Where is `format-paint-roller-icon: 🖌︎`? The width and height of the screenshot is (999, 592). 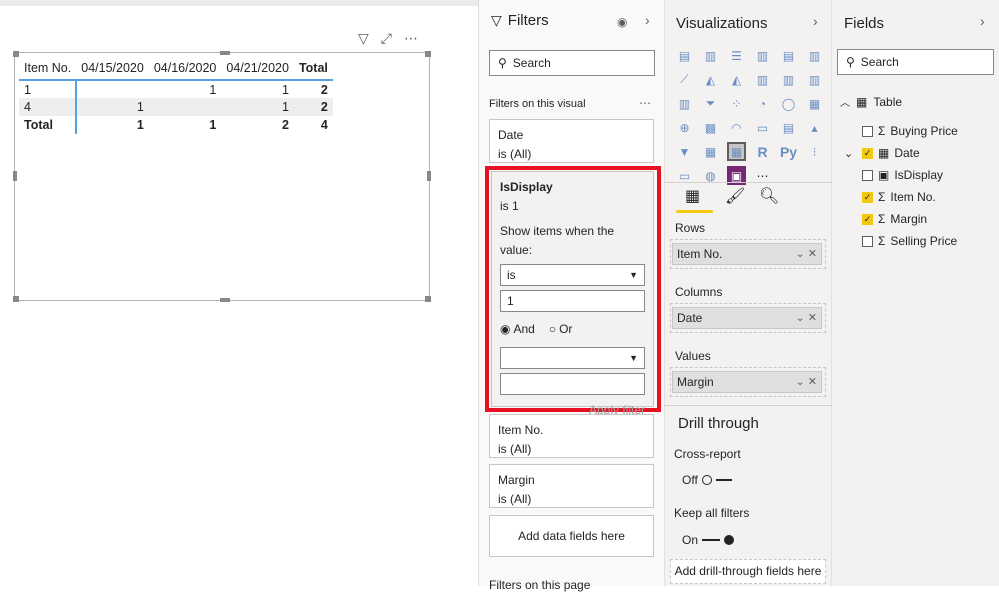 format-paint-roller-icon: 🖌︎ is located at coordinates (735, 196).